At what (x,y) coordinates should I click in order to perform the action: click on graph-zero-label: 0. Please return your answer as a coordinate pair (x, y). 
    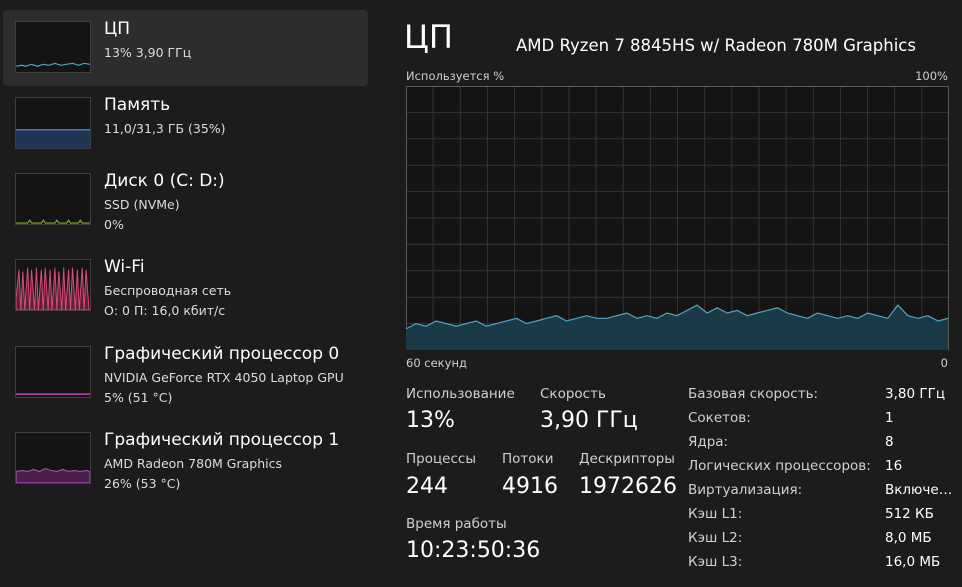
    Looking at the image, I should click on (944, 363).